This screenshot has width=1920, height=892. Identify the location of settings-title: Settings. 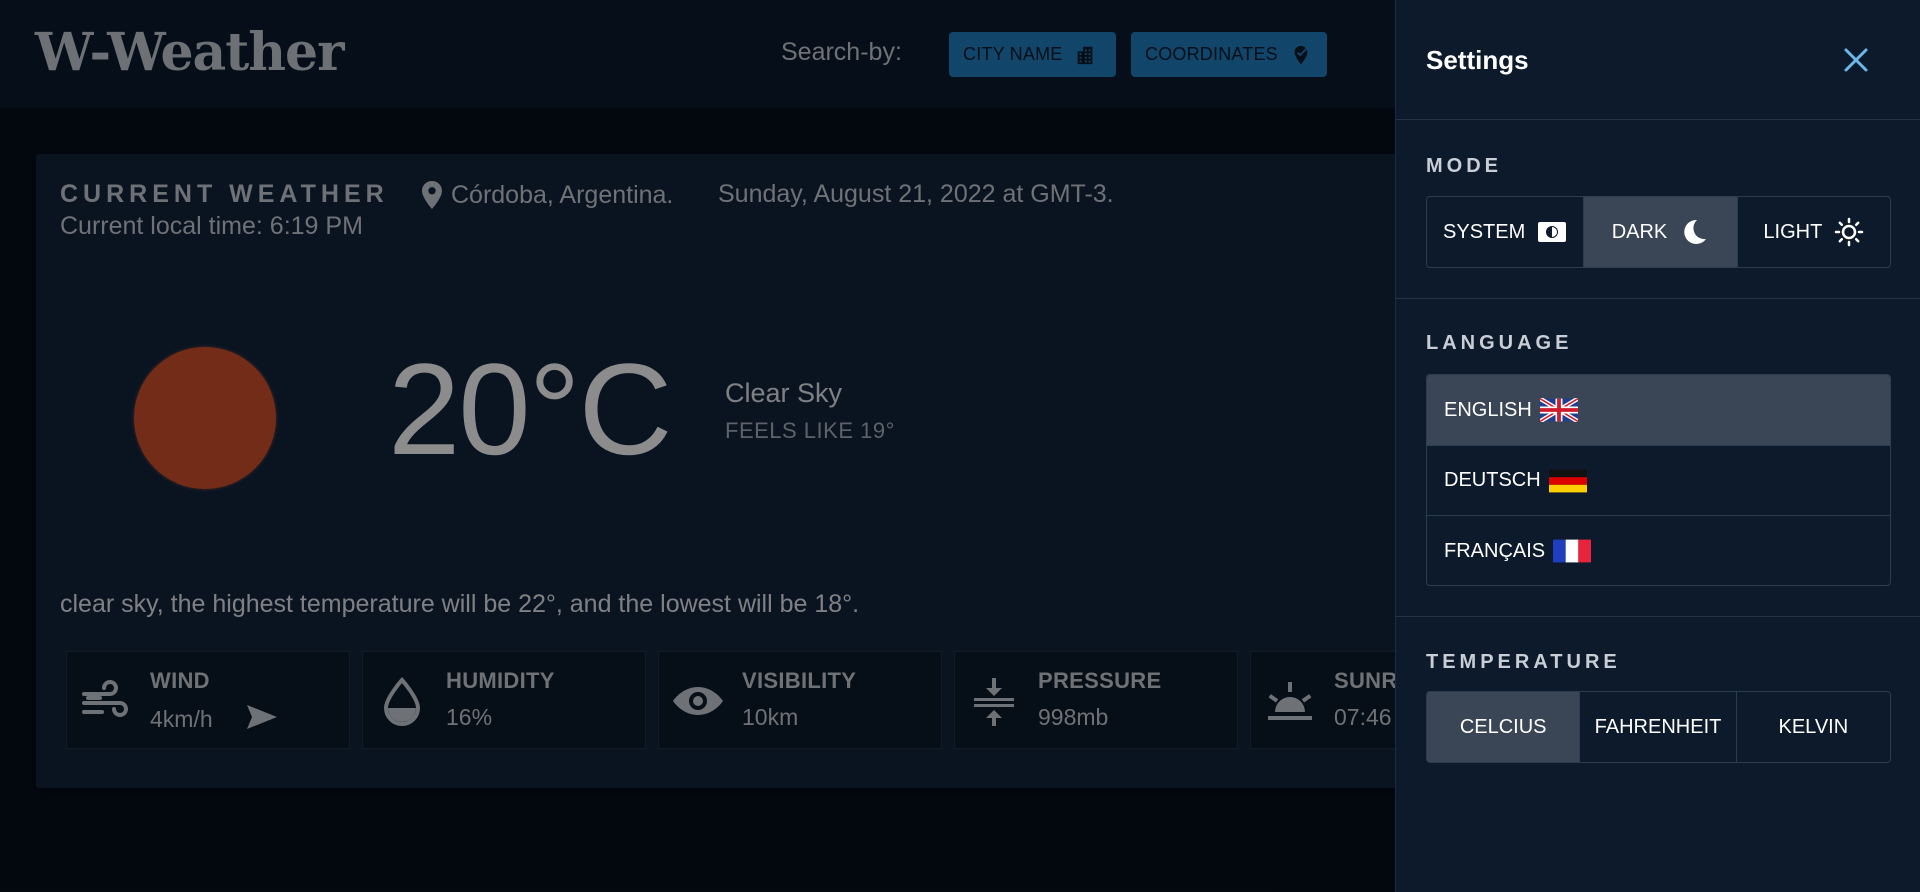
(1477, 60).